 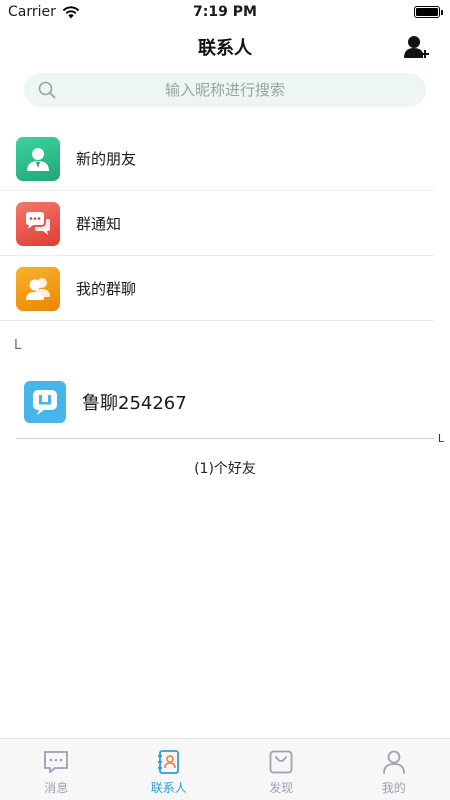 What do you see at coordinates (225, 402) in the screenshot?
I see `contact-row: 鲁聊254267` at bounding box center [225, 402].